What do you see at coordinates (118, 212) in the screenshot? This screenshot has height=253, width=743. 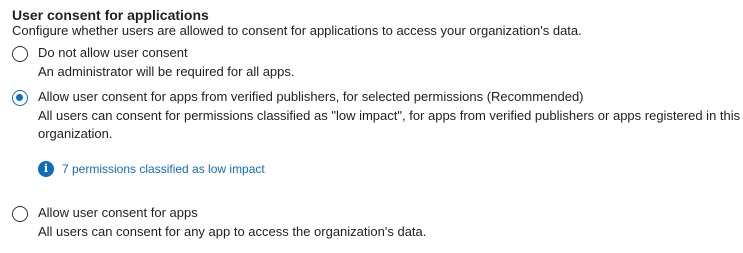 I see `option-label: Allow user consent for apps` at bounding box center [118, 212].